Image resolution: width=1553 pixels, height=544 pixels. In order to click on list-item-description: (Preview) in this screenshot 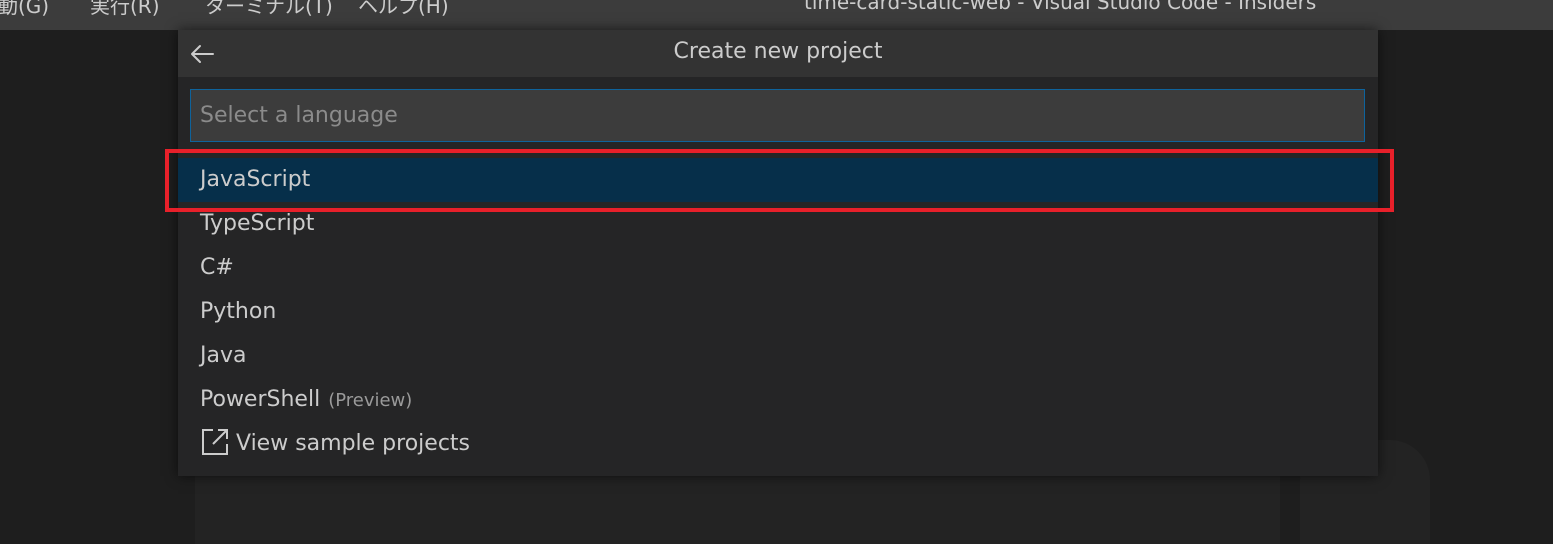, I will do `click(370, 400)`.